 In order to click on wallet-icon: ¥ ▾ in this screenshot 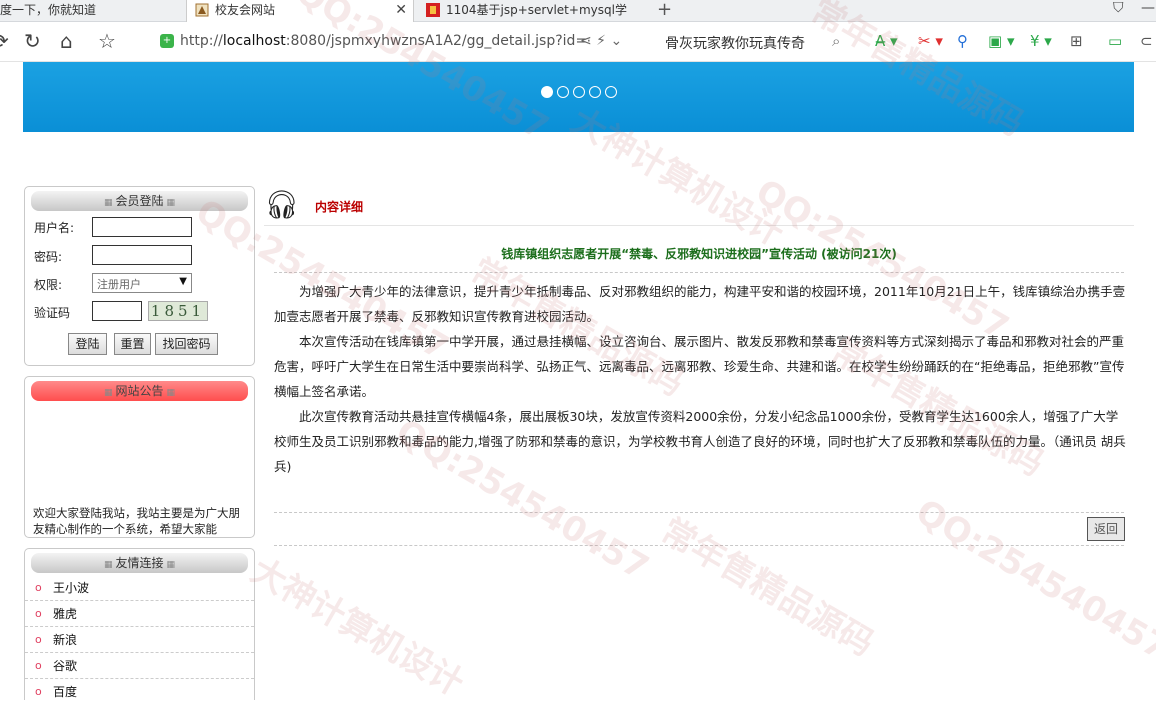, I will do `click(1041, 41)`.